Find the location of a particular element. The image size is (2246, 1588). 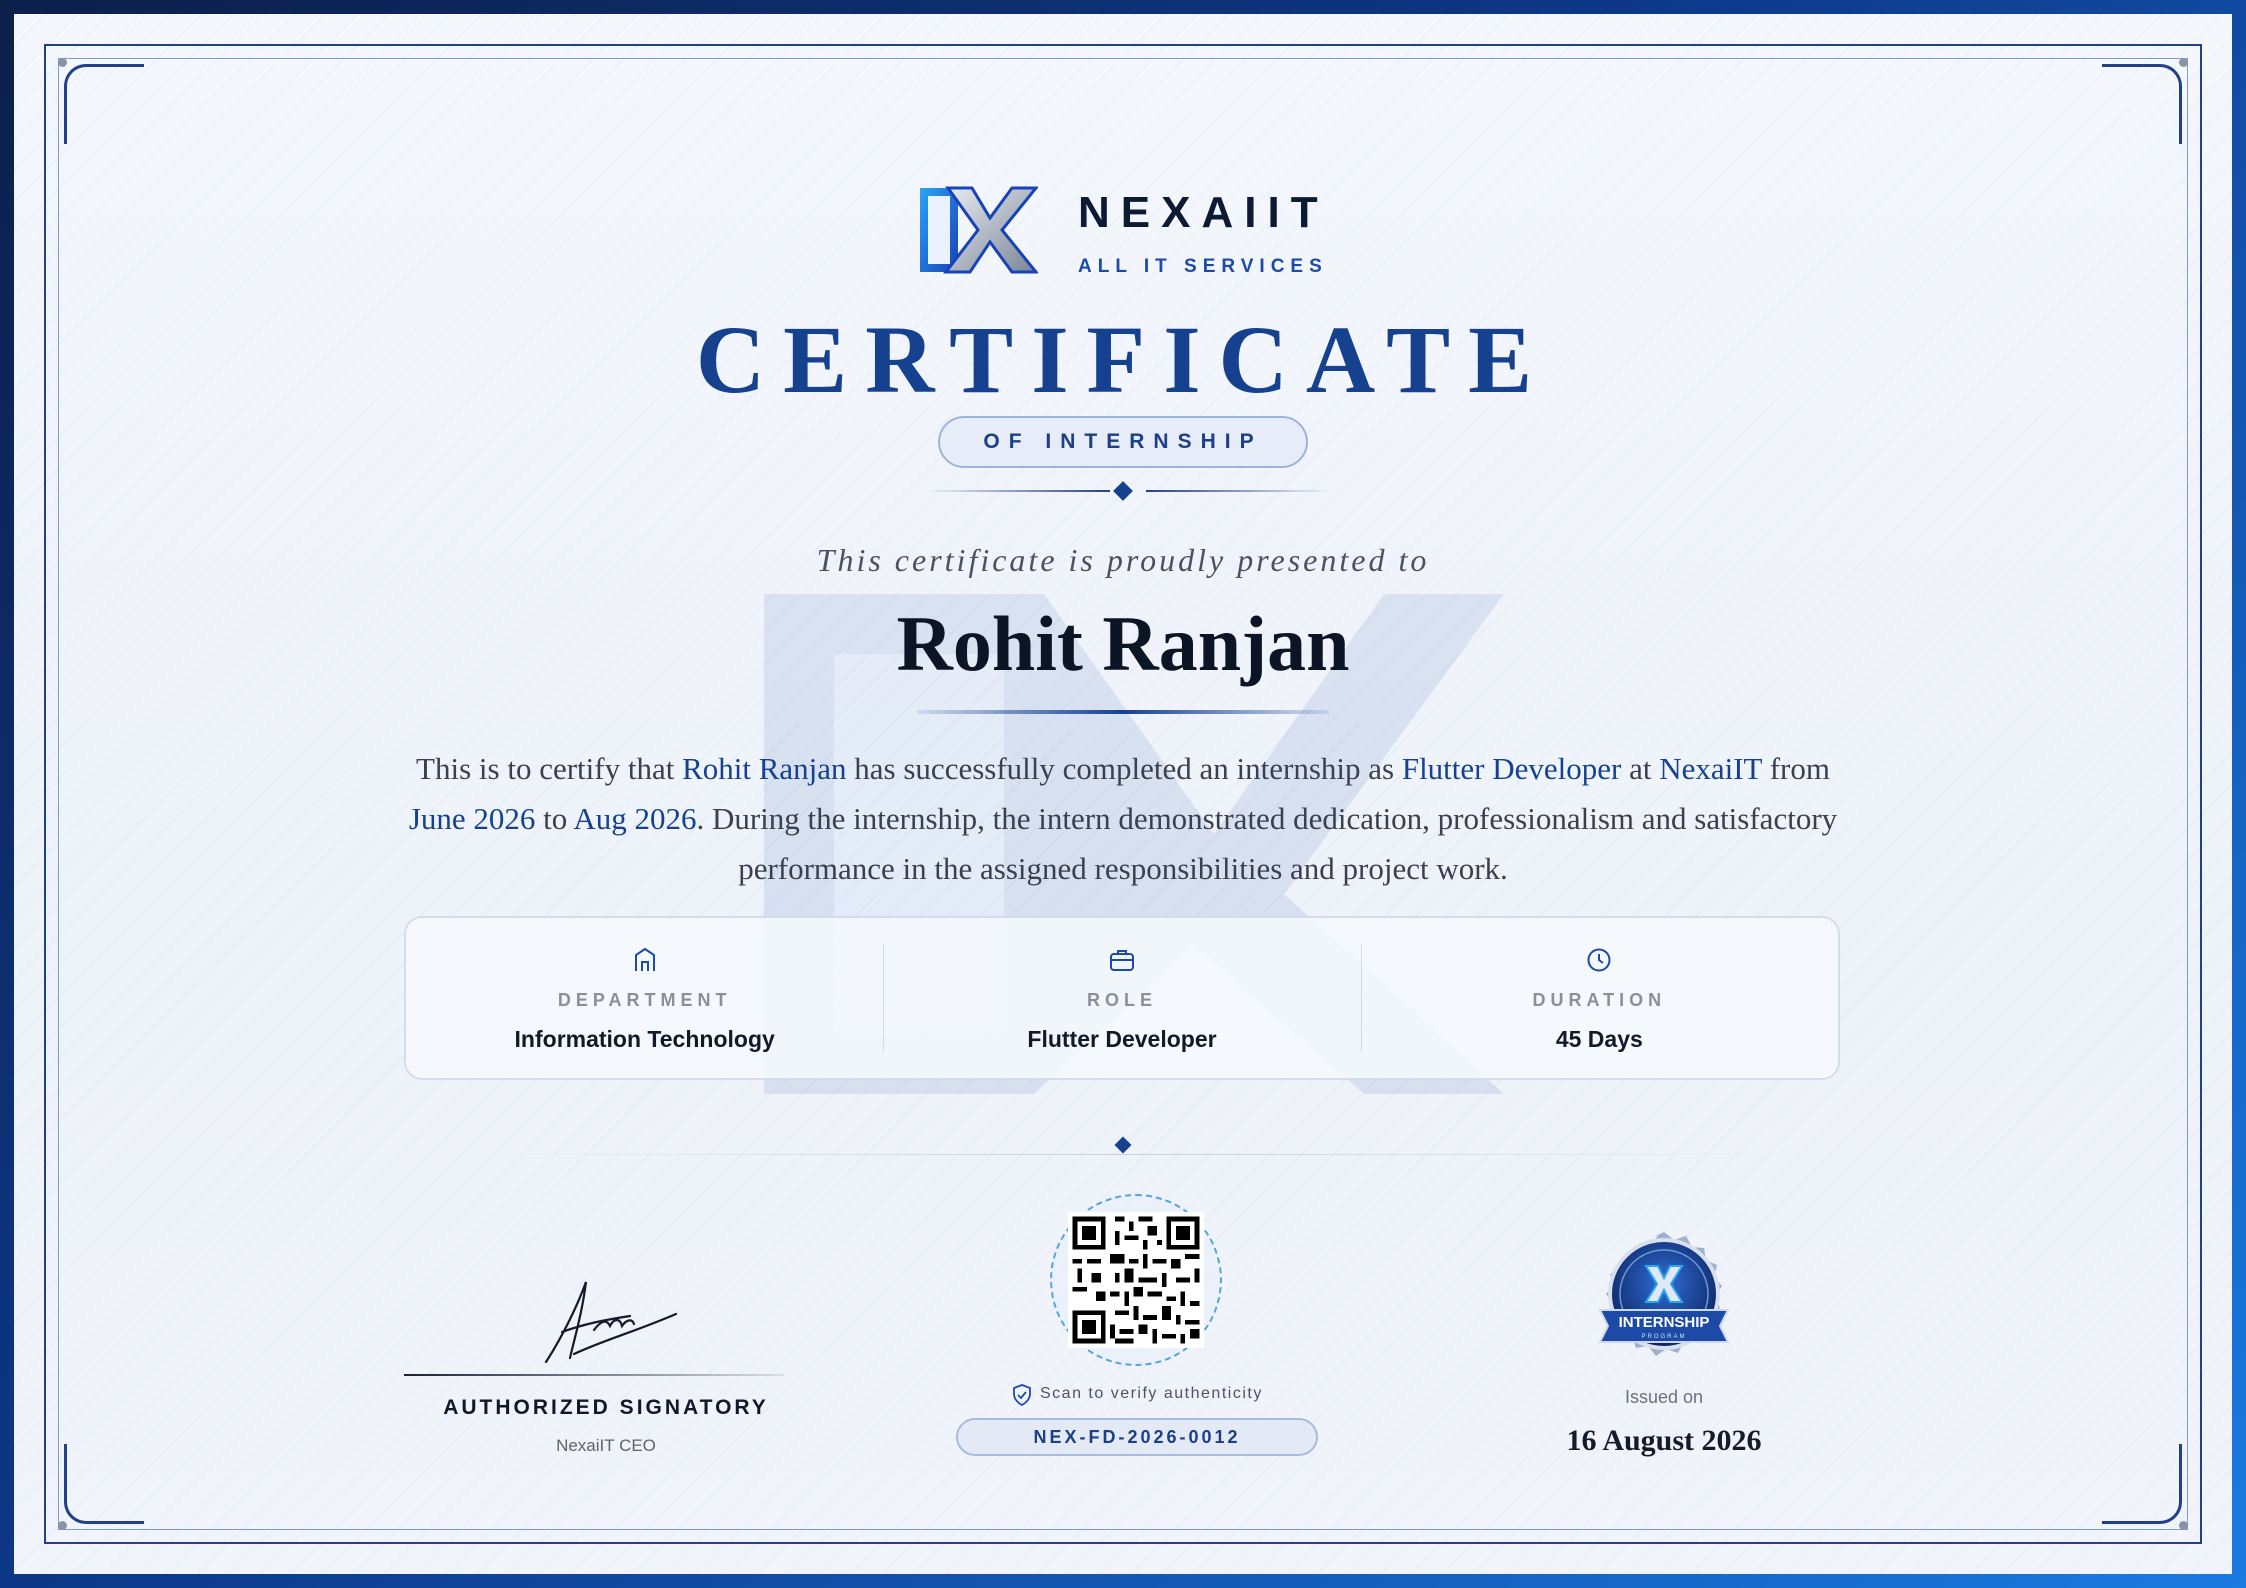

verification-qr-code is located at coordinates (1136, 1280).